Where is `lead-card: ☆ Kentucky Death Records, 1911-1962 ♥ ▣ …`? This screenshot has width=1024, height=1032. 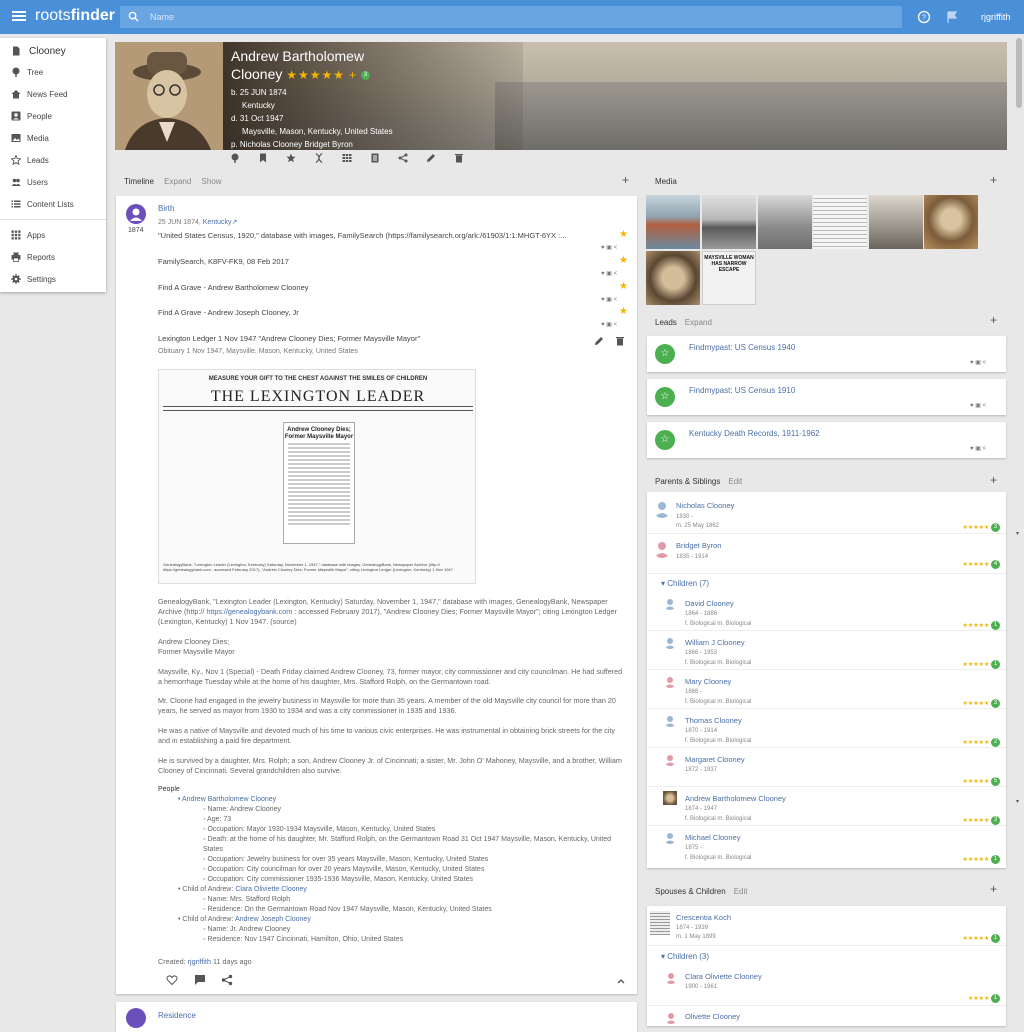
lead-card: ☆ Kentucky Death Records, 1911-1962 ♥ ▣ … is located at coordinates (826, 440).